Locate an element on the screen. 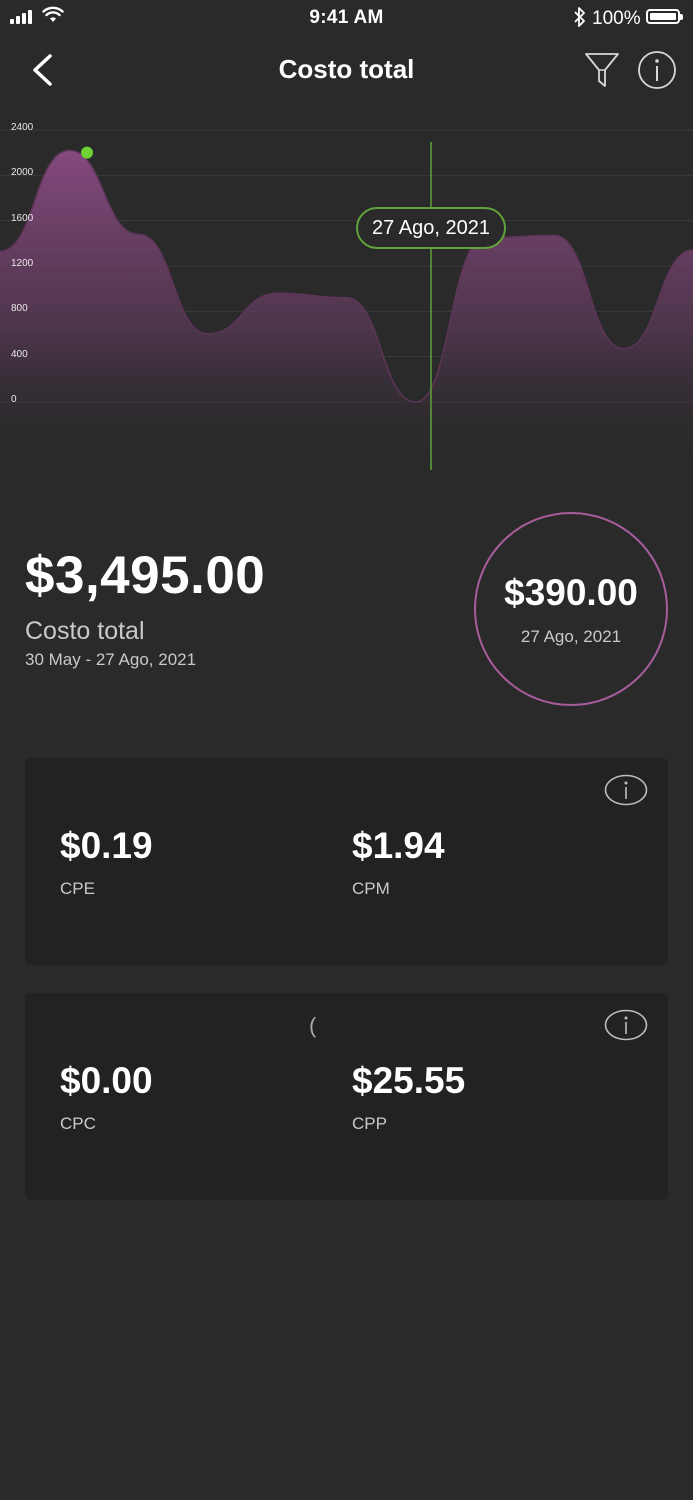 The height and width of the screenshot is (1500, 693). metric-label-cpm: CPM is located at coordinates (371, 888).